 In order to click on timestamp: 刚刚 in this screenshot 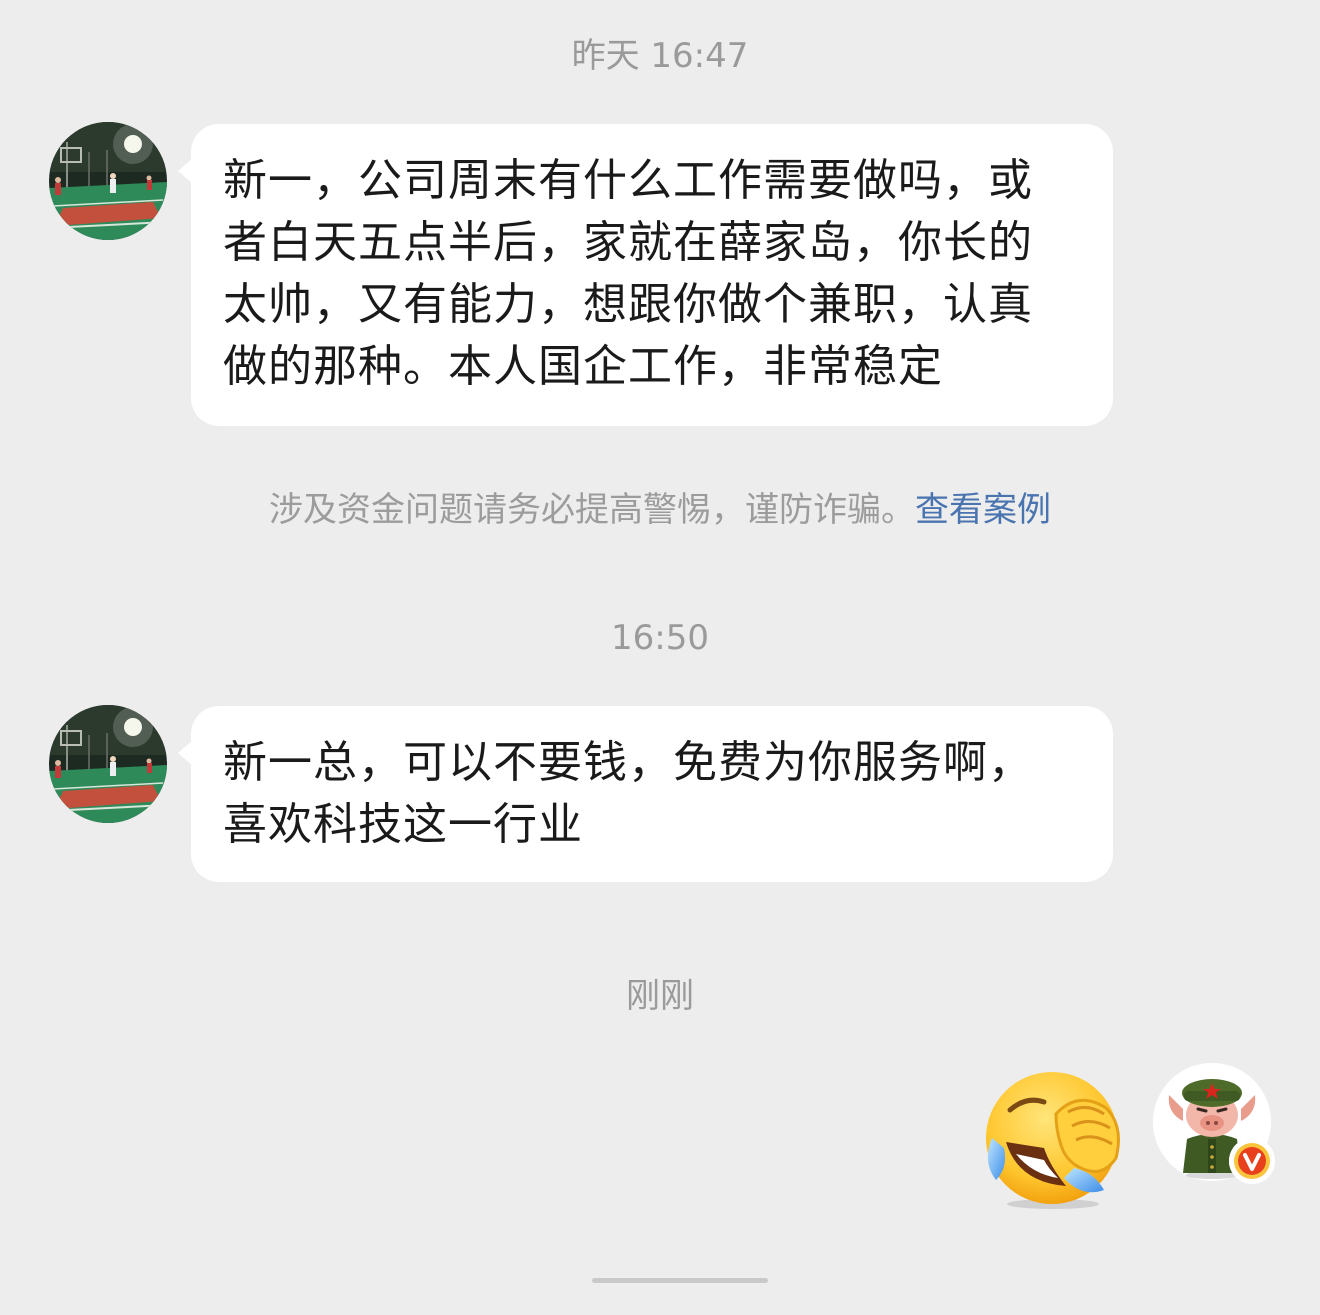, I will do `click(660, 996)`.